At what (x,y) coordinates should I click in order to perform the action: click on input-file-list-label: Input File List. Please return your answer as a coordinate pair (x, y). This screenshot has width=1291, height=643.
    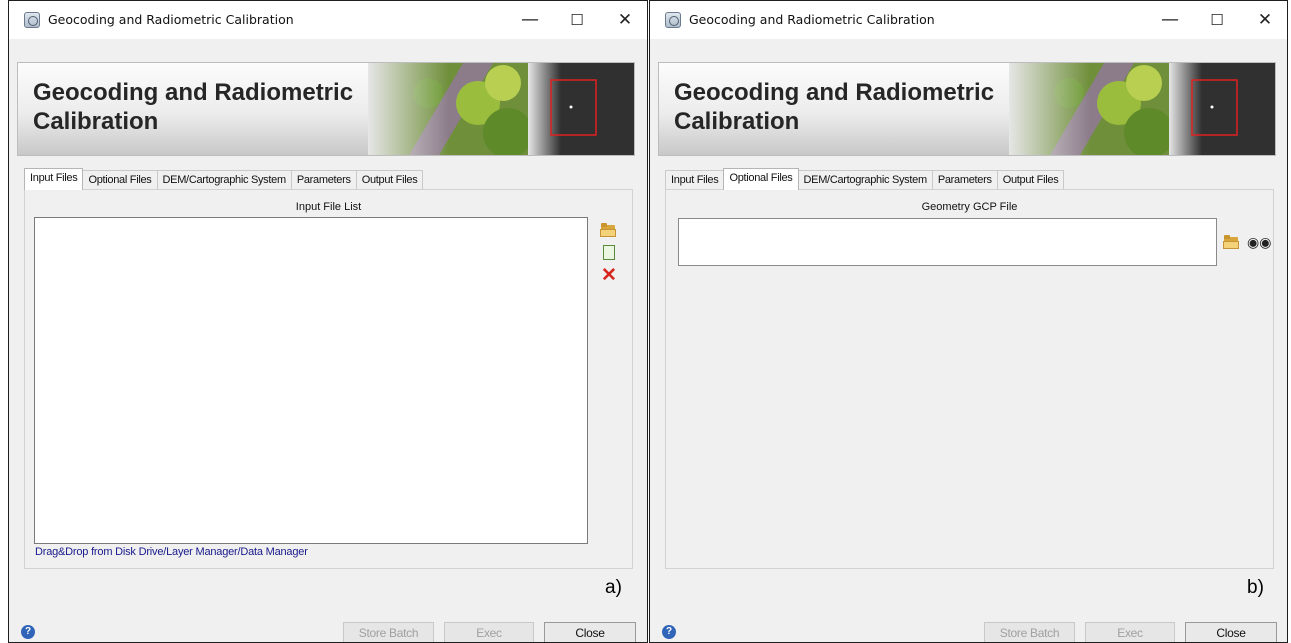
    Looking at the image, I should click on (328, 207).